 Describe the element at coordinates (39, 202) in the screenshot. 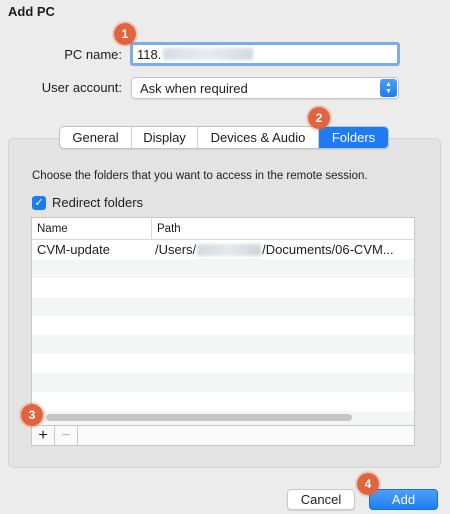

I see `redirect-folders-checkbox: ✓` at that location.